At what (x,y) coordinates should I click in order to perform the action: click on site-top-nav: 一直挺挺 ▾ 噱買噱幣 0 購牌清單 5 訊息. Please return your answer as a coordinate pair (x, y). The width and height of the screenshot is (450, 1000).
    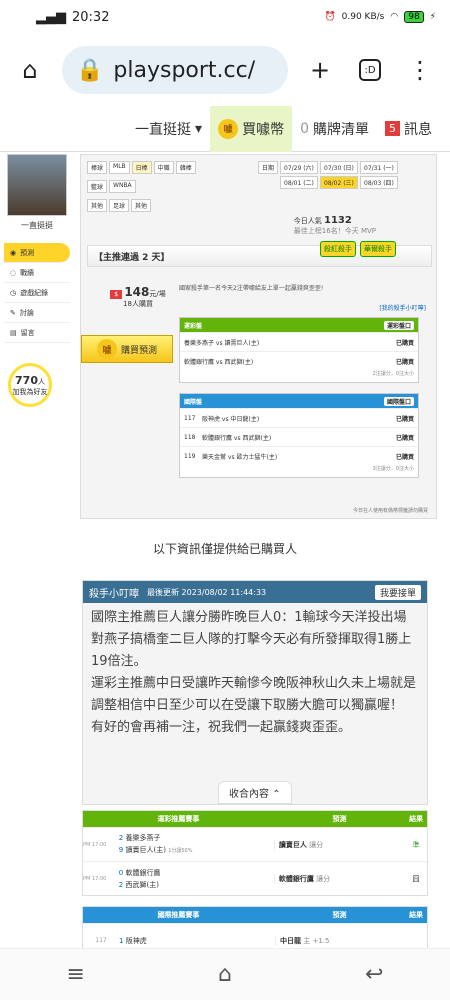
    Looking at the image, I should click on (225, 129).